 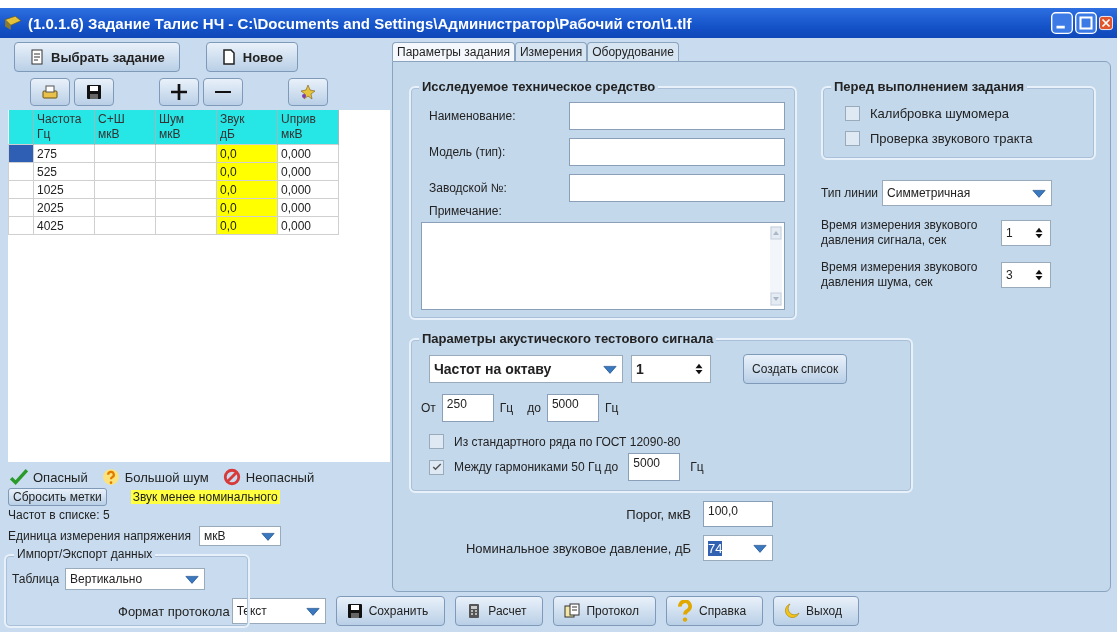 What do you see at coordinates (467, 152) in the screenshot?
I see `field-label: Модель (тип):` at bounding box center [467, 152].